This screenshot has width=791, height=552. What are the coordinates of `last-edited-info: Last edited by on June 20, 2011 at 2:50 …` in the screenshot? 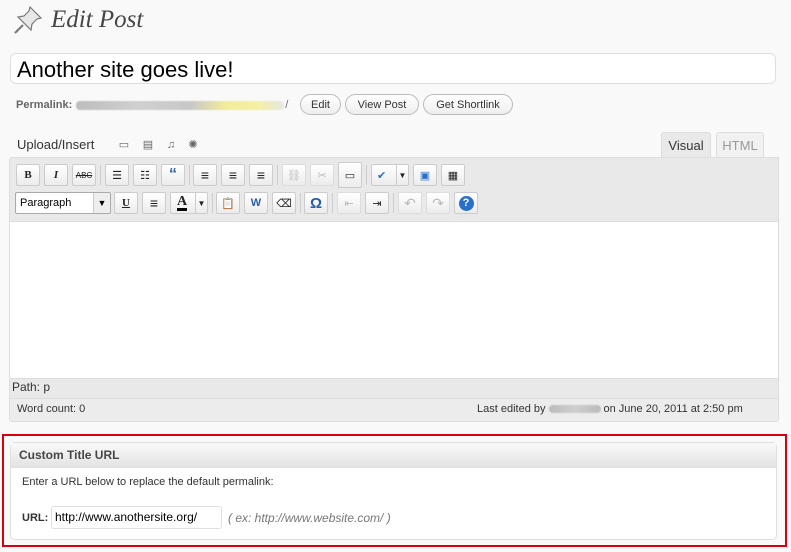 It's located at (610, 409).